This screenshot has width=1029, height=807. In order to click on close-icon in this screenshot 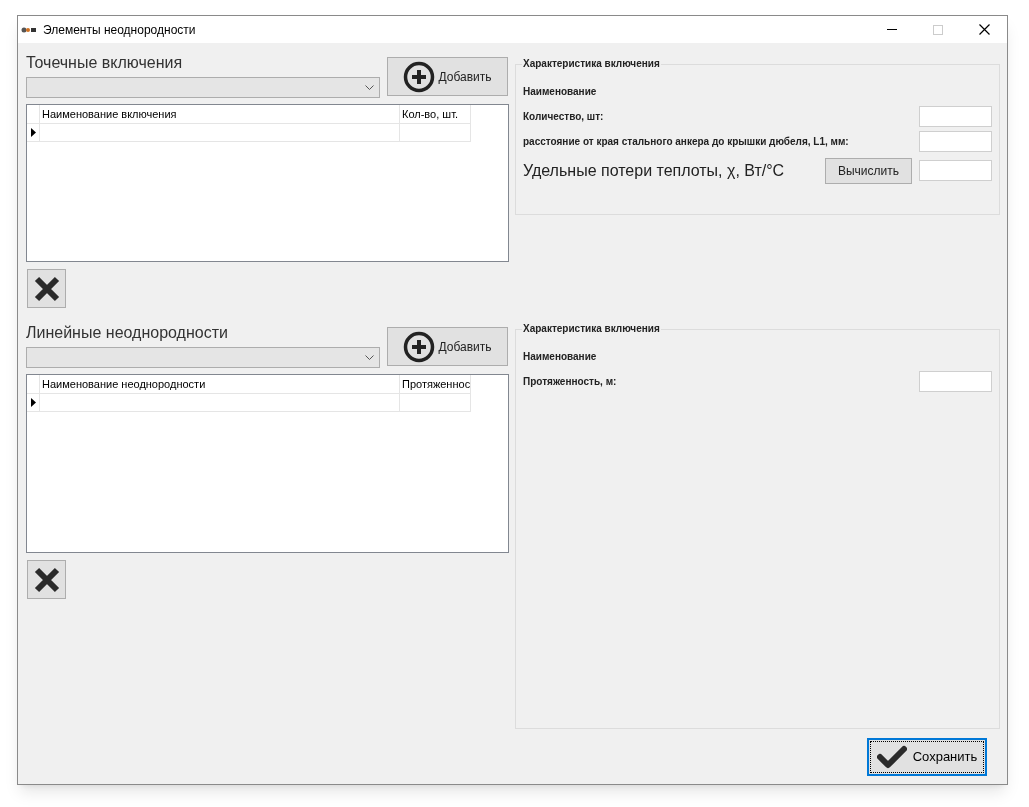, I will do `click(984, 29)`.